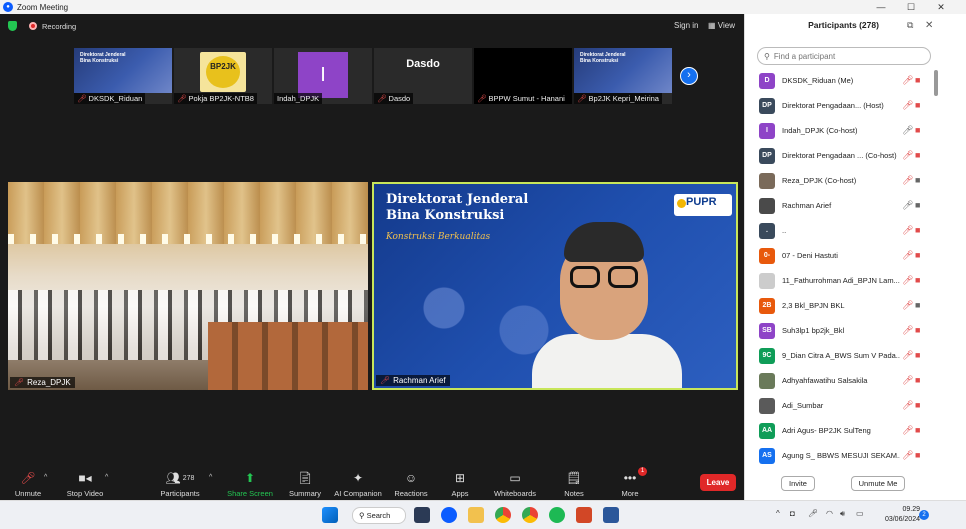 The height and width of the screenshot is (529, 966). I want to click on stop-video-button: ■◂ Stop Video, so click(85, 481).